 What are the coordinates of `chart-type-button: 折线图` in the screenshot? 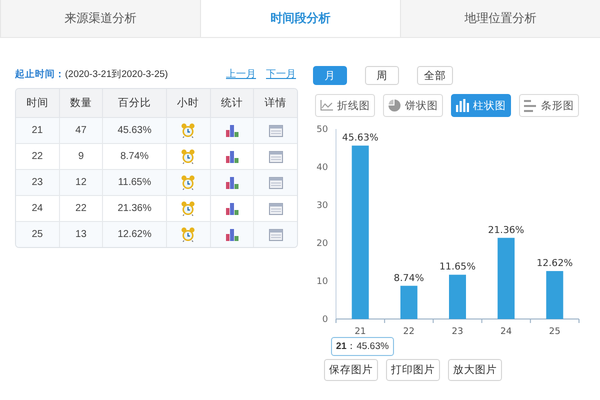 It's located at (345, 105).